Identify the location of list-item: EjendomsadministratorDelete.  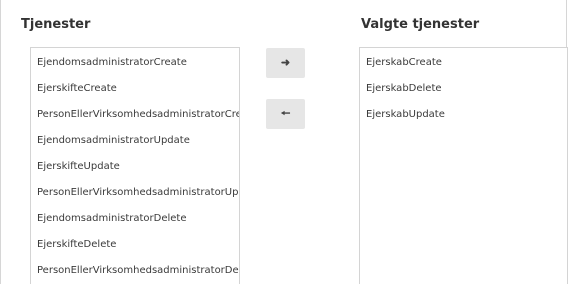
(135, 219).